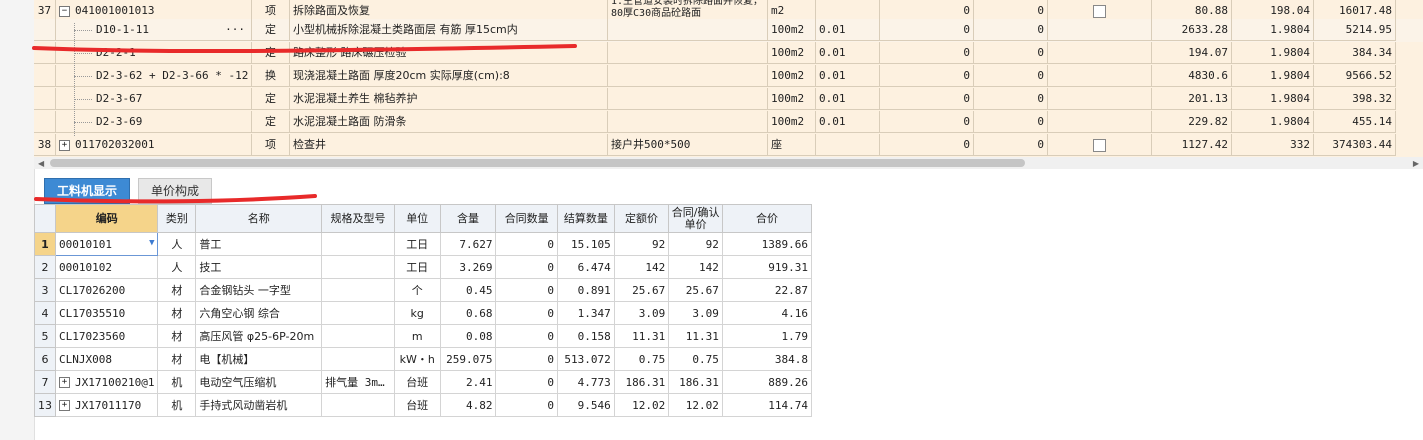  I want to click on header-content: 含量, so click(468, 218).